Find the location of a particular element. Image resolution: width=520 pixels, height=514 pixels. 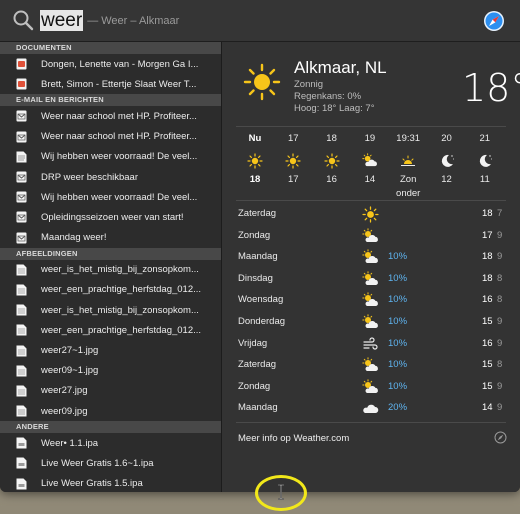

more-info-link: Meer info op Weather.com is located at coordinates (293, 438).